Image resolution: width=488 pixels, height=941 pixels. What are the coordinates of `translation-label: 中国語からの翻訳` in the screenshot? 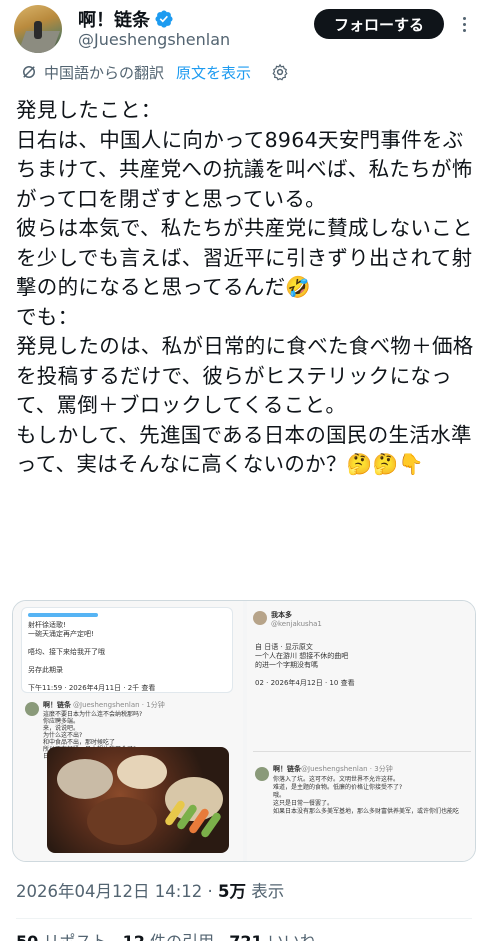 It's located at (104, 72).